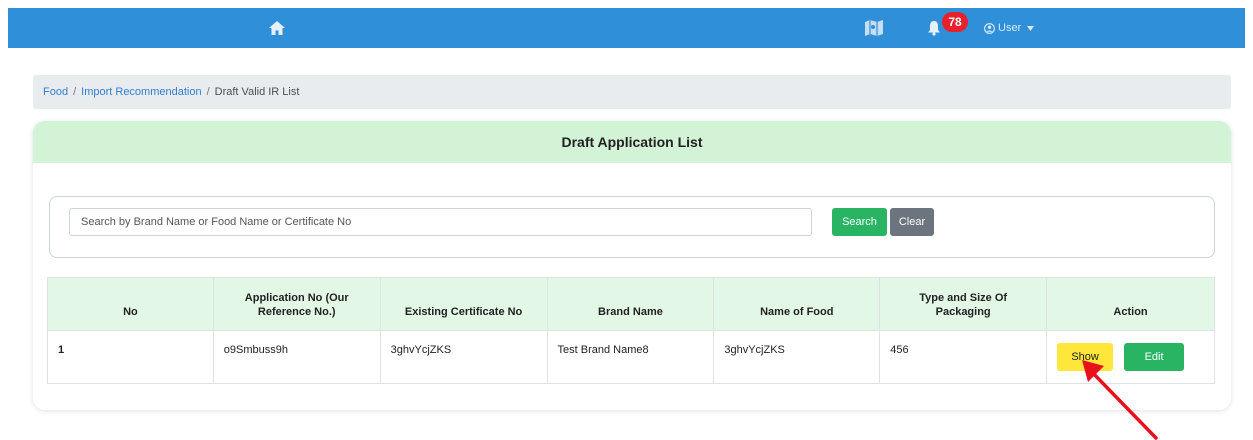  I want to click on column-header-application-no: Application No (Our Reference No.), so click(296, 304).